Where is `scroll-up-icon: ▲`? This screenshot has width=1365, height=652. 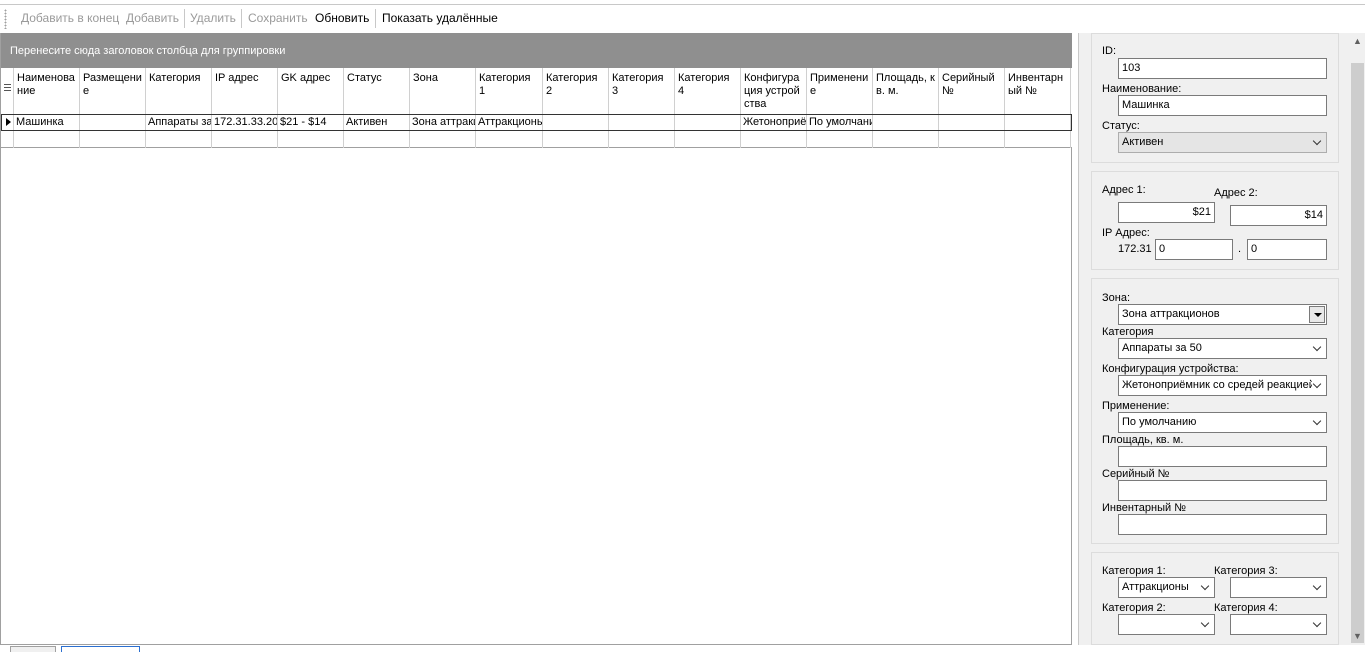 scroll-up-icon: ▲ is located at coordinates (1357, 41).